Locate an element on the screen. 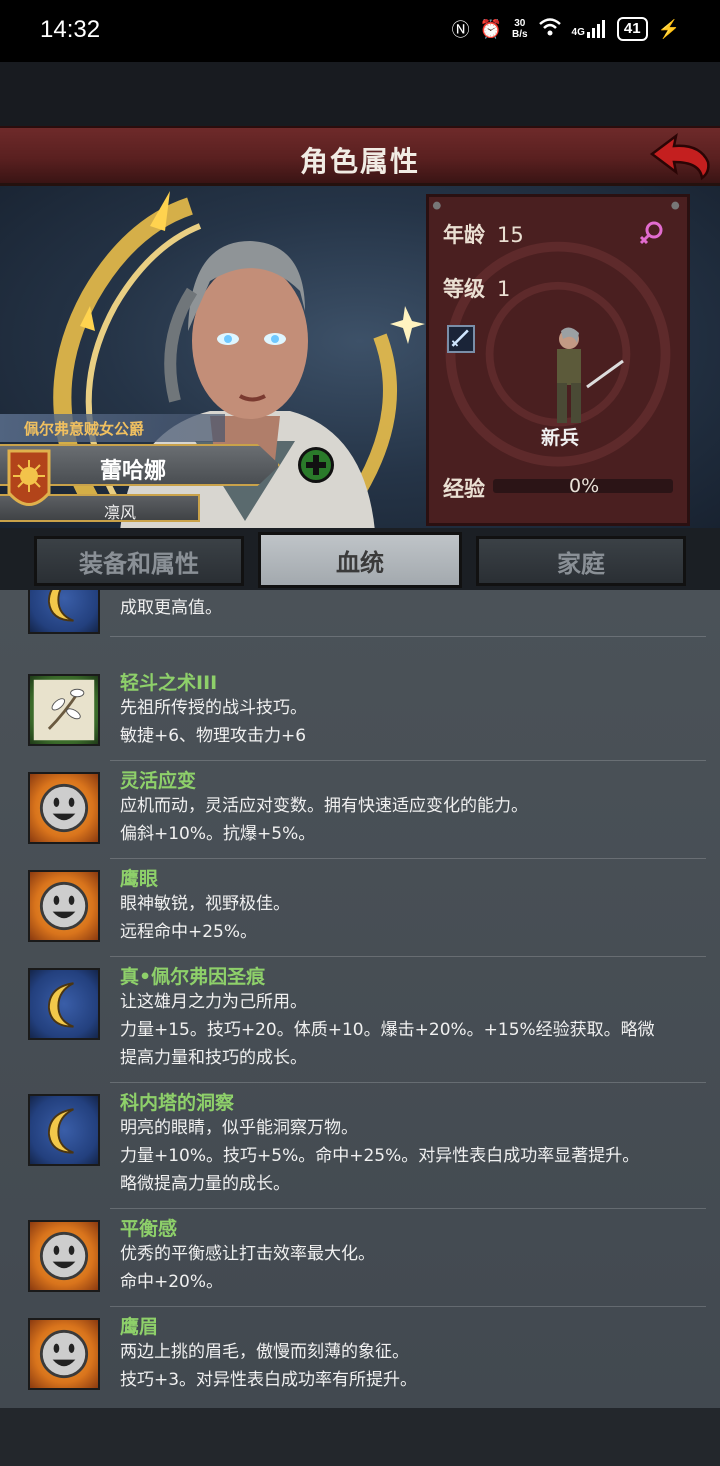 The image size is (720, 1466). level-row: 等级 1 is located at coordinates (476, 288).